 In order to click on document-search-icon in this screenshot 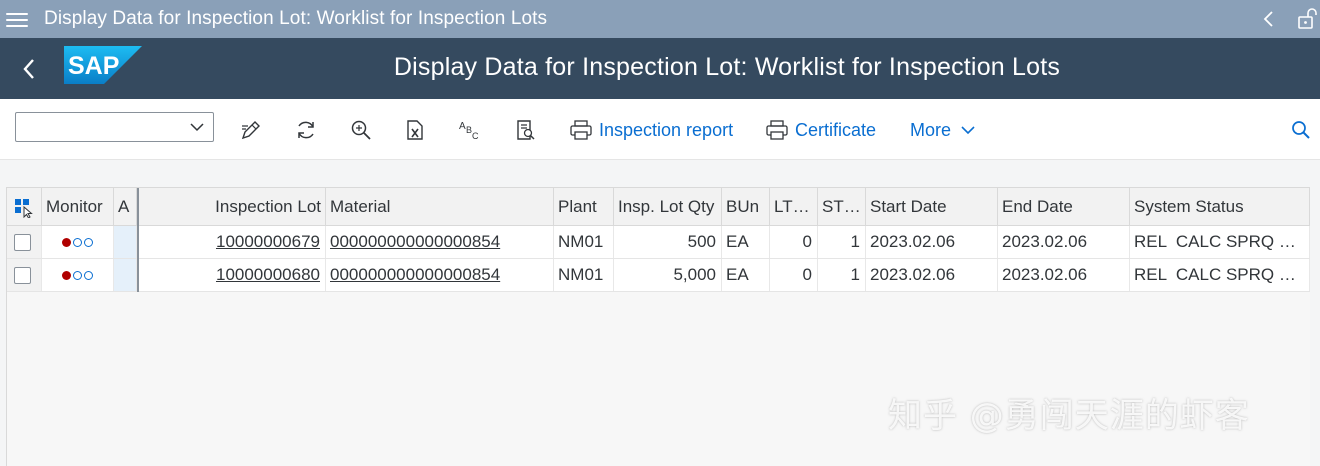, I will do `click(526, 130)`.